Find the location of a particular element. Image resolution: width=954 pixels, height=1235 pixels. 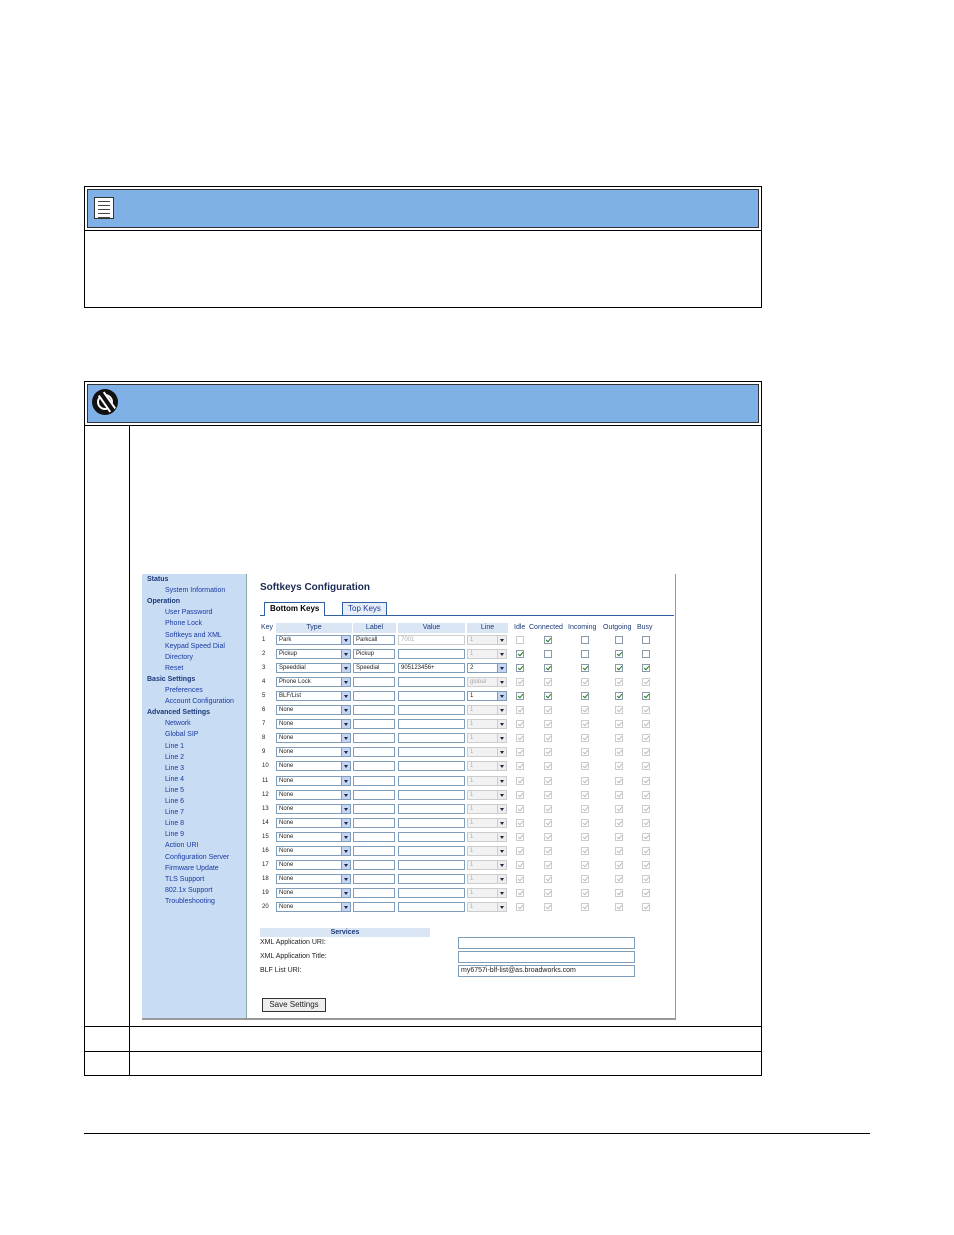

softkey-label-input: Parkcall is located at coordinates (374, 640).